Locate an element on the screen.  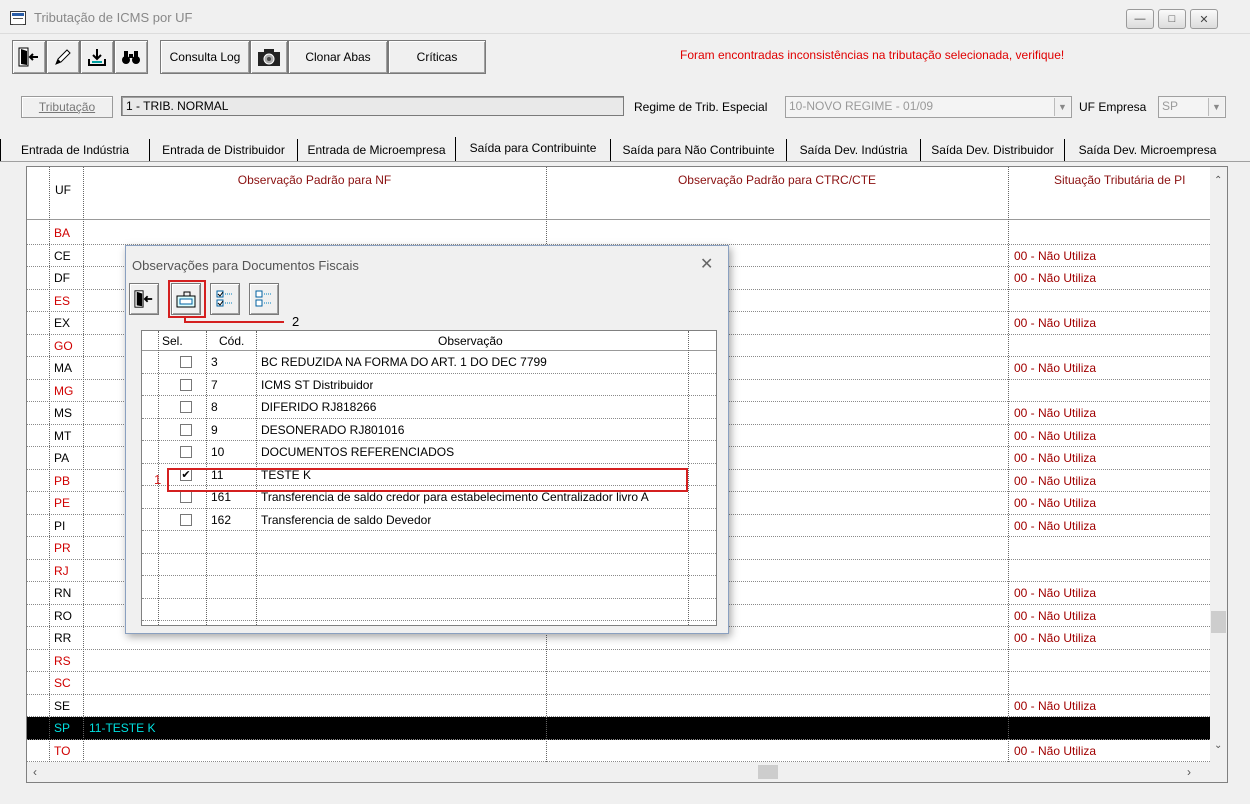
horizontal-scroll-thumb is located at coordinates (768, 772).